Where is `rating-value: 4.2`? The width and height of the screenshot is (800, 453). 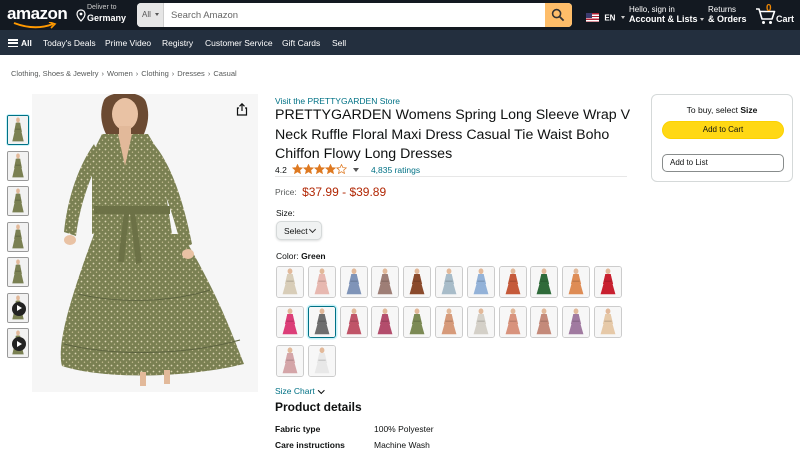
rating-value: 4.2 is located at coordinates (281, 170).